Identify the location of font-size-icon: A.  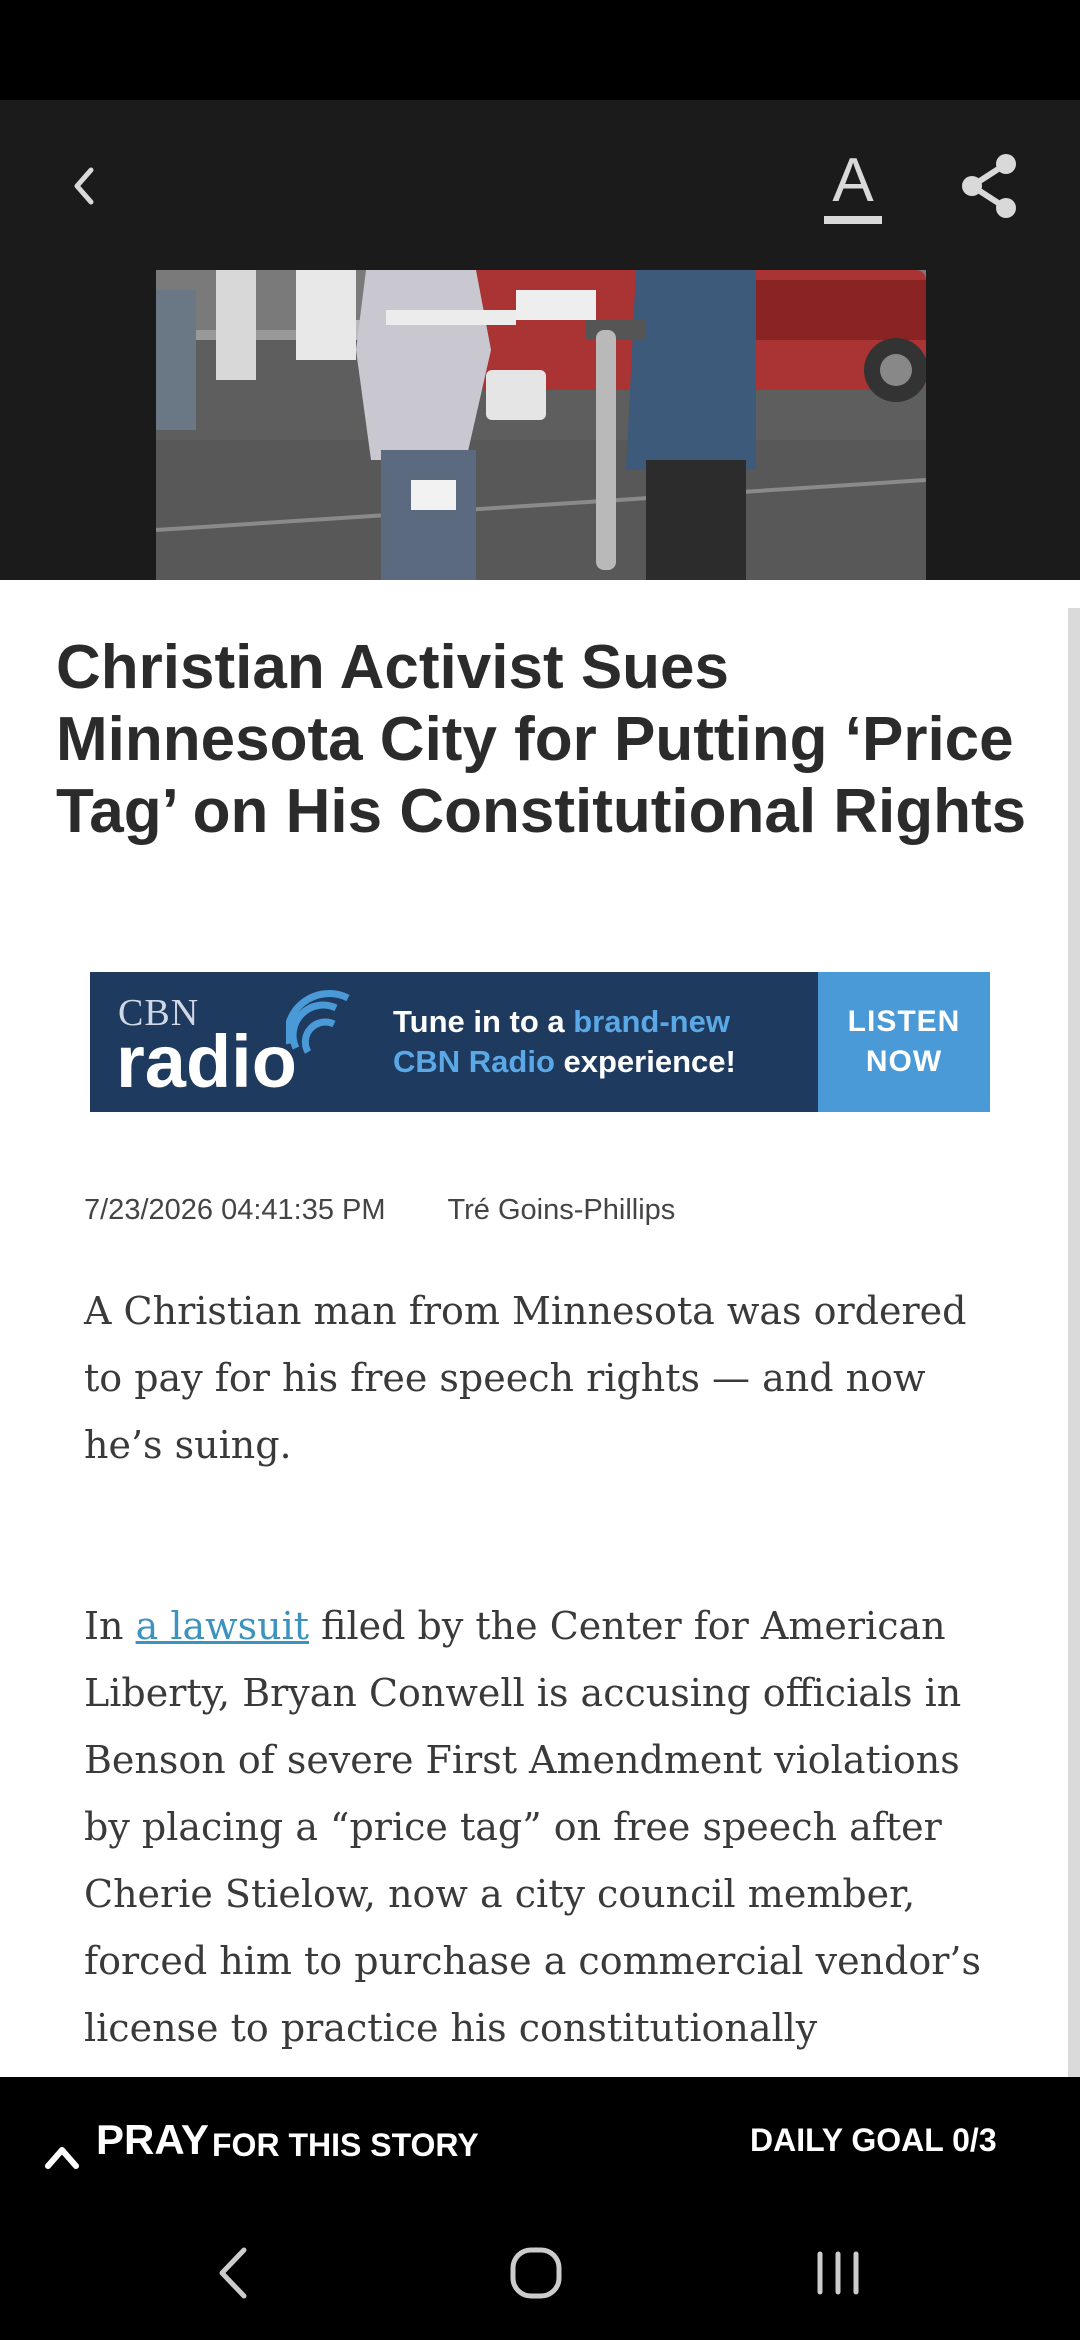
(853, 180).